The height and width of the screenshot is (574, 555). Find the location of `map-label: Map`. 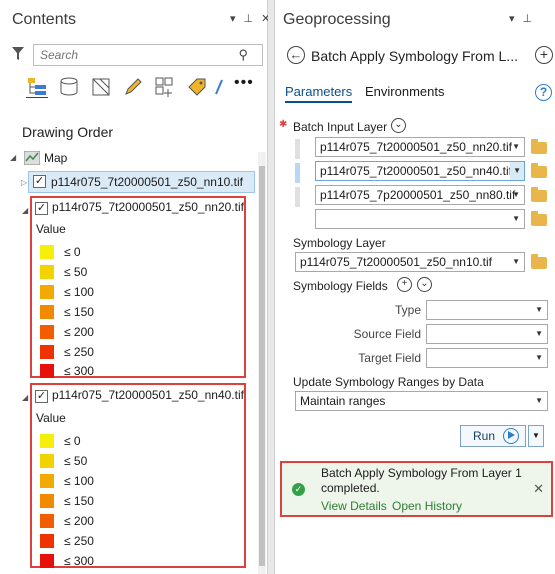

map-label: Map is located at coordinates (56, 158).